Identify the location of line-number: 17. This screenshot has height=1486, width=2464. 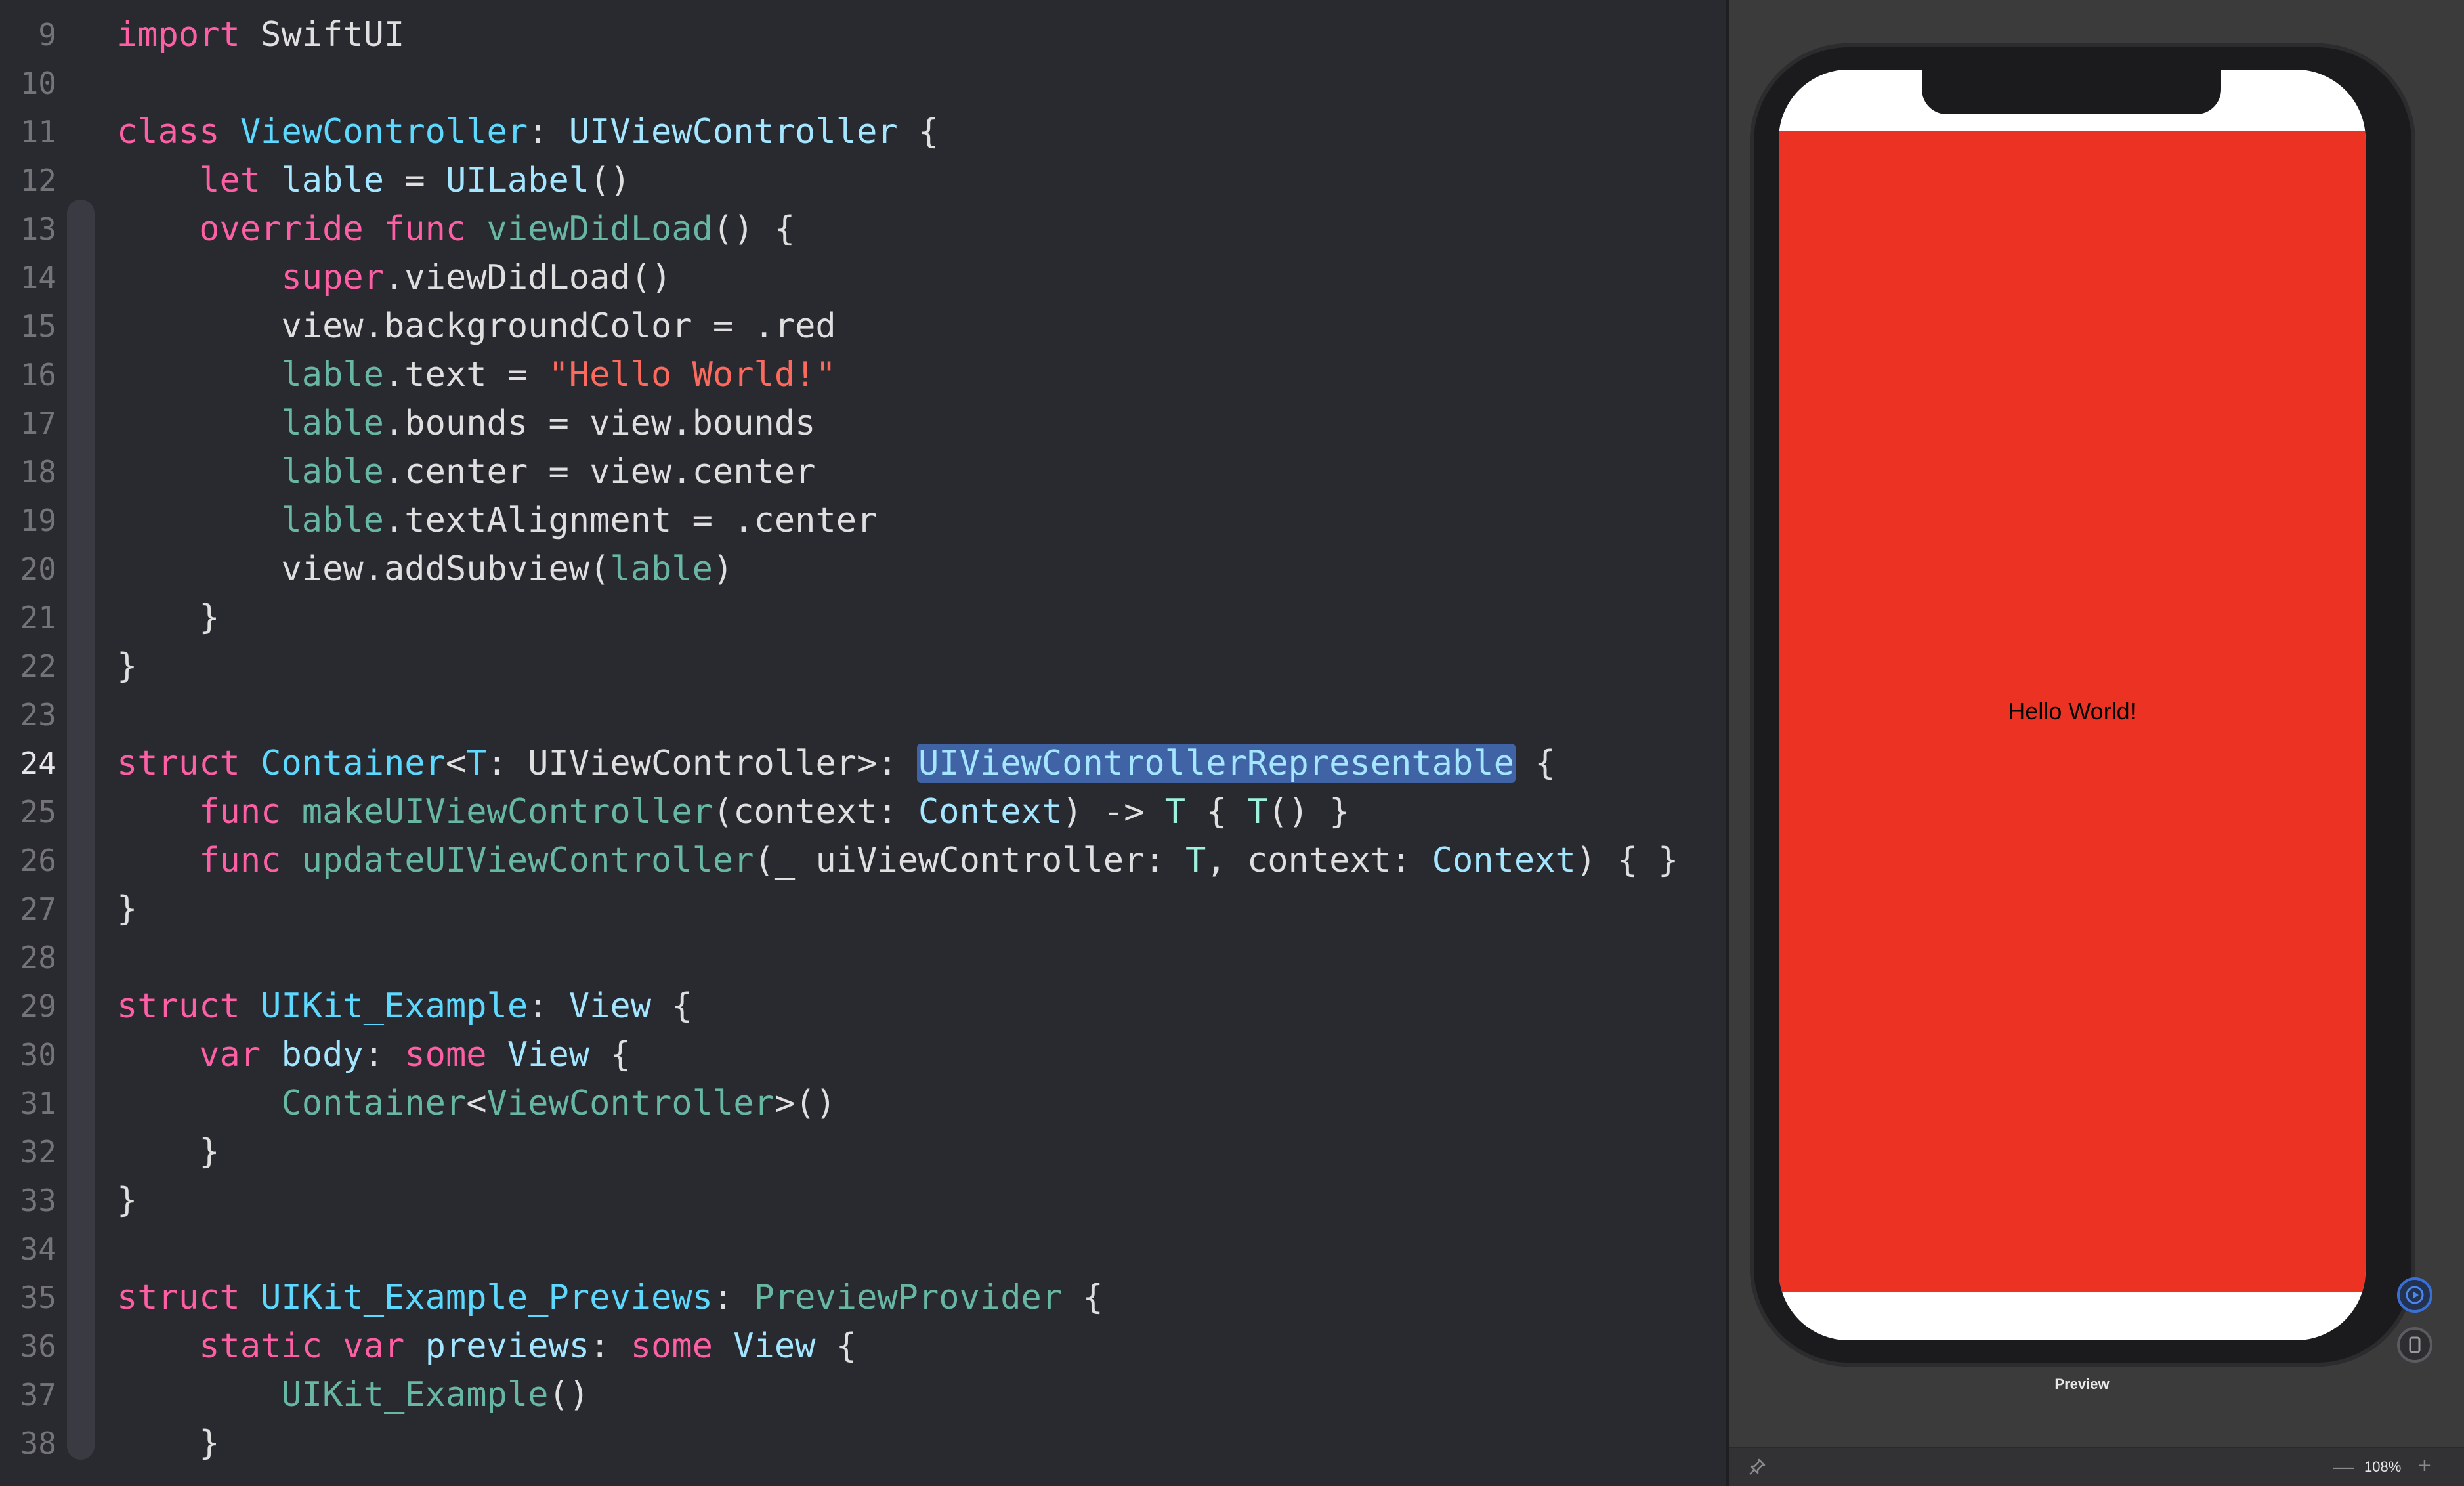
(28, 424).